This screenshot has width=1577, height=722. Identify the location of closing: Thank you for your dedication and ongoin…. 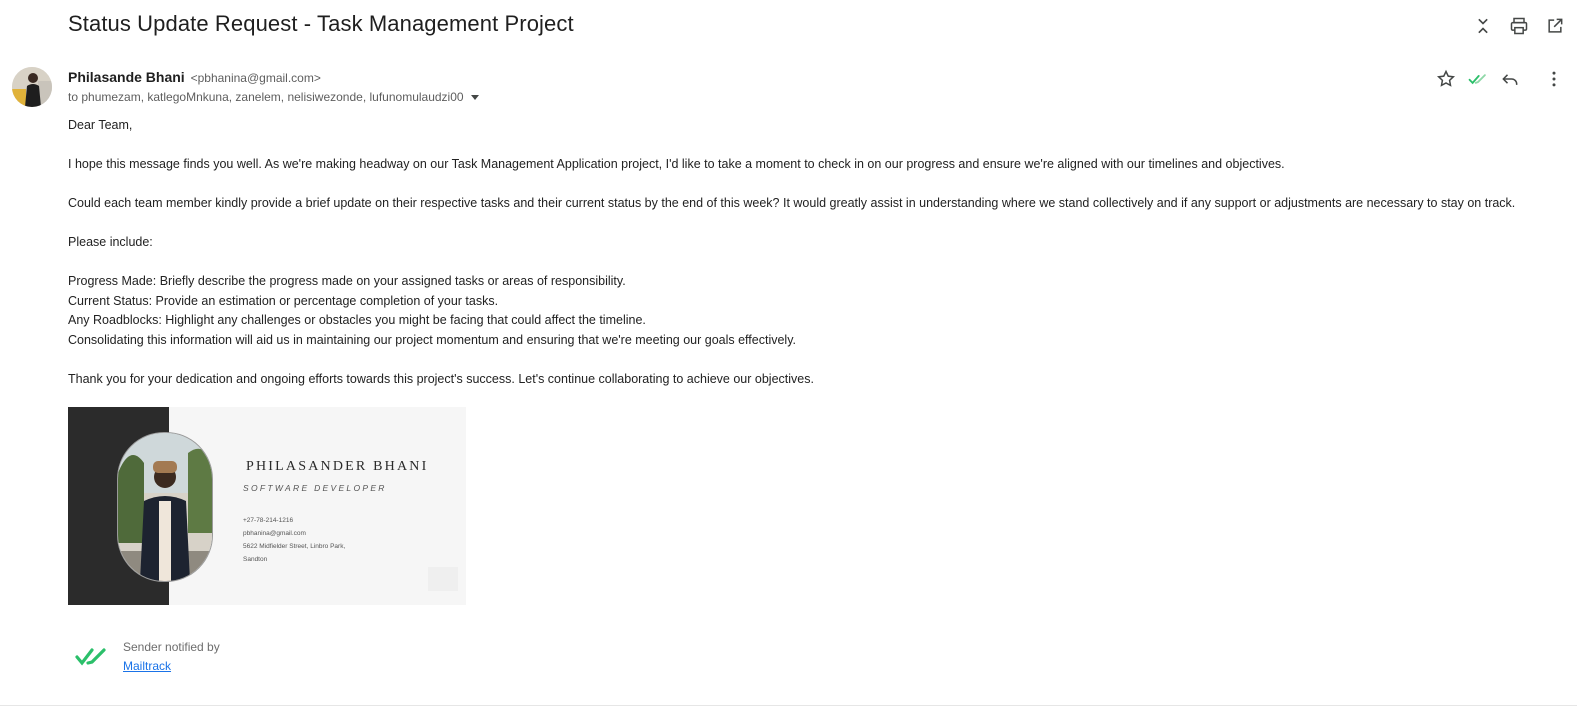
(441, 378).